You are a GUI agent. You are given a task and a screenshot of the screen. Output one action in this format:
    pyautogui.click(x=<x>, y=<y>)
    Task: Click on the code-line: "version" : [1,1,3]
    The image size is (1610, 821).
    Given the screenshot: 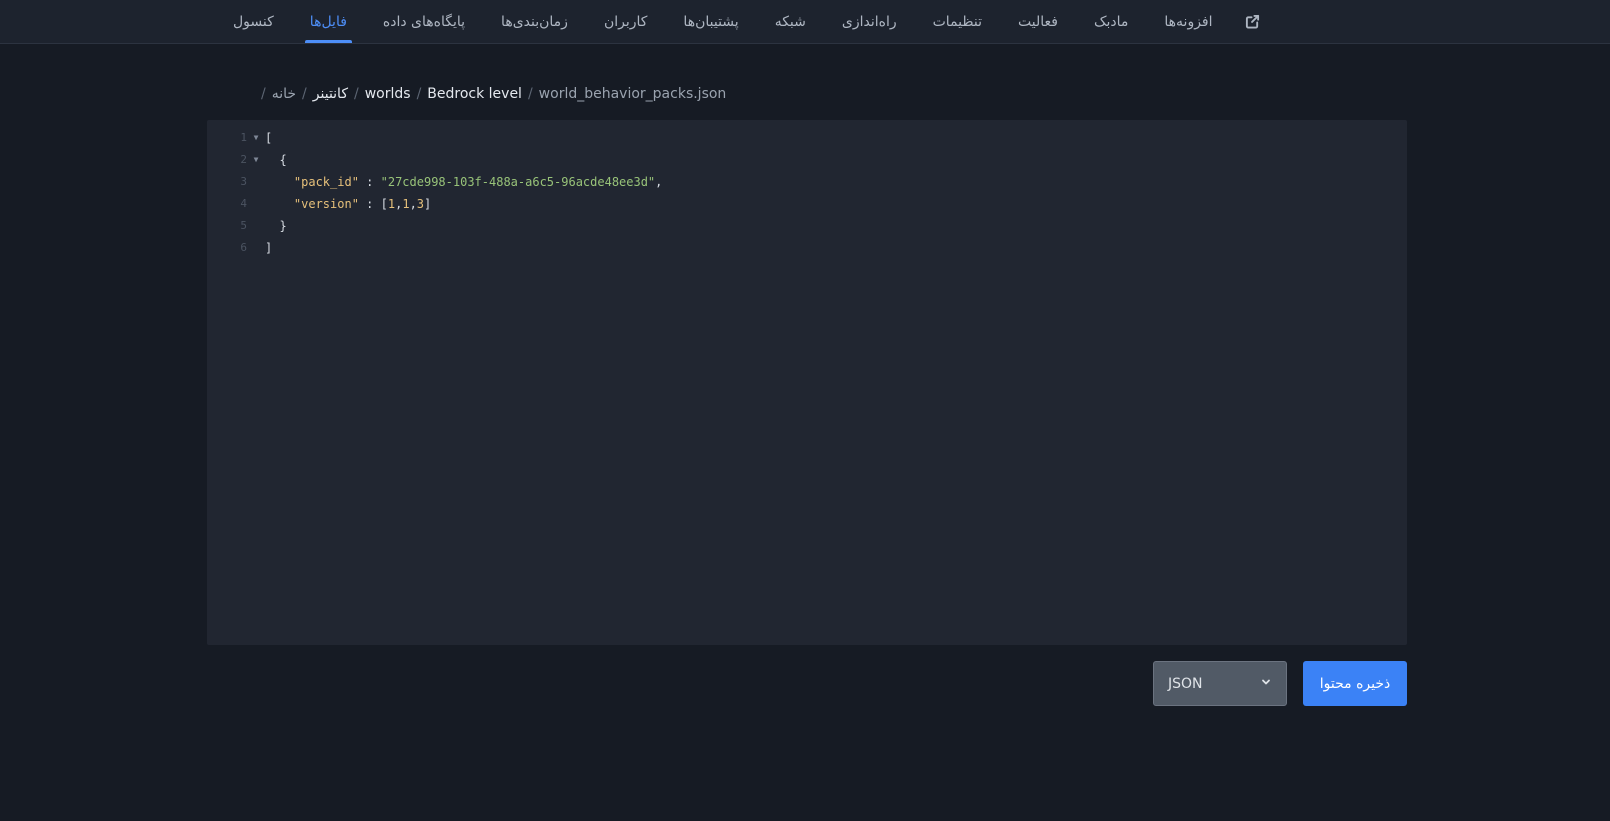 What is the action you would take?
    pyautogui.click(x=831, y=204)
    